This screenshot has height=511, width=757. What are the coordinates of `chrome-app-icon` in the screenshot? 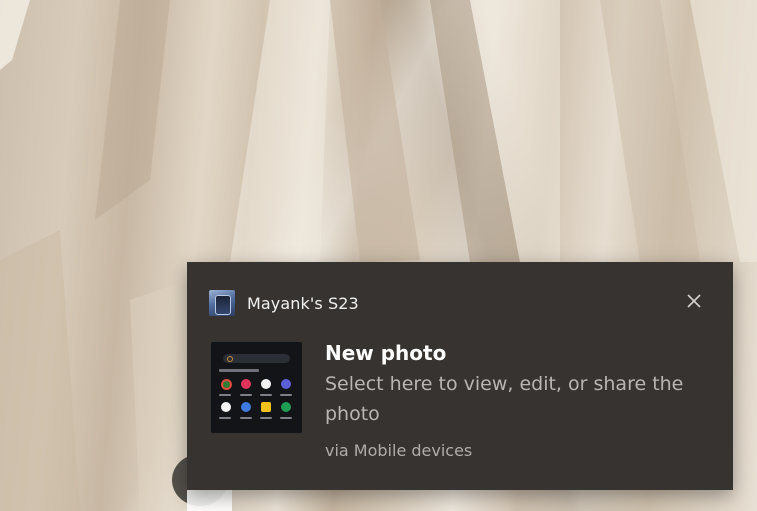 It's located at (226, 384).